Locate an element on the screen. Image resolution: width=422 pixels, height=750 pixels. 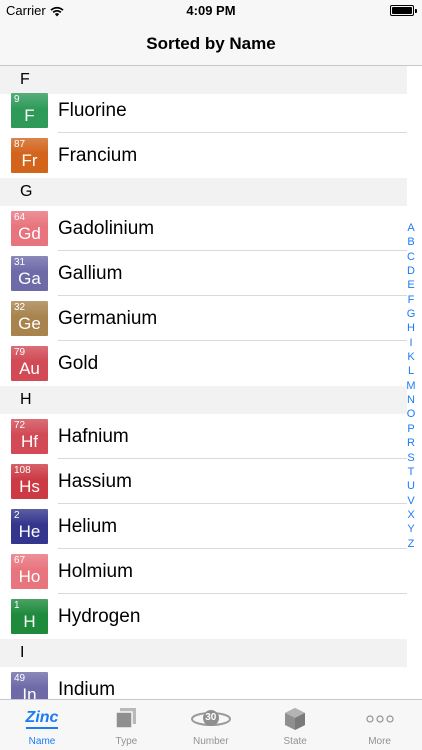
atomic-number: 9 is located at coordinates (17, 99).